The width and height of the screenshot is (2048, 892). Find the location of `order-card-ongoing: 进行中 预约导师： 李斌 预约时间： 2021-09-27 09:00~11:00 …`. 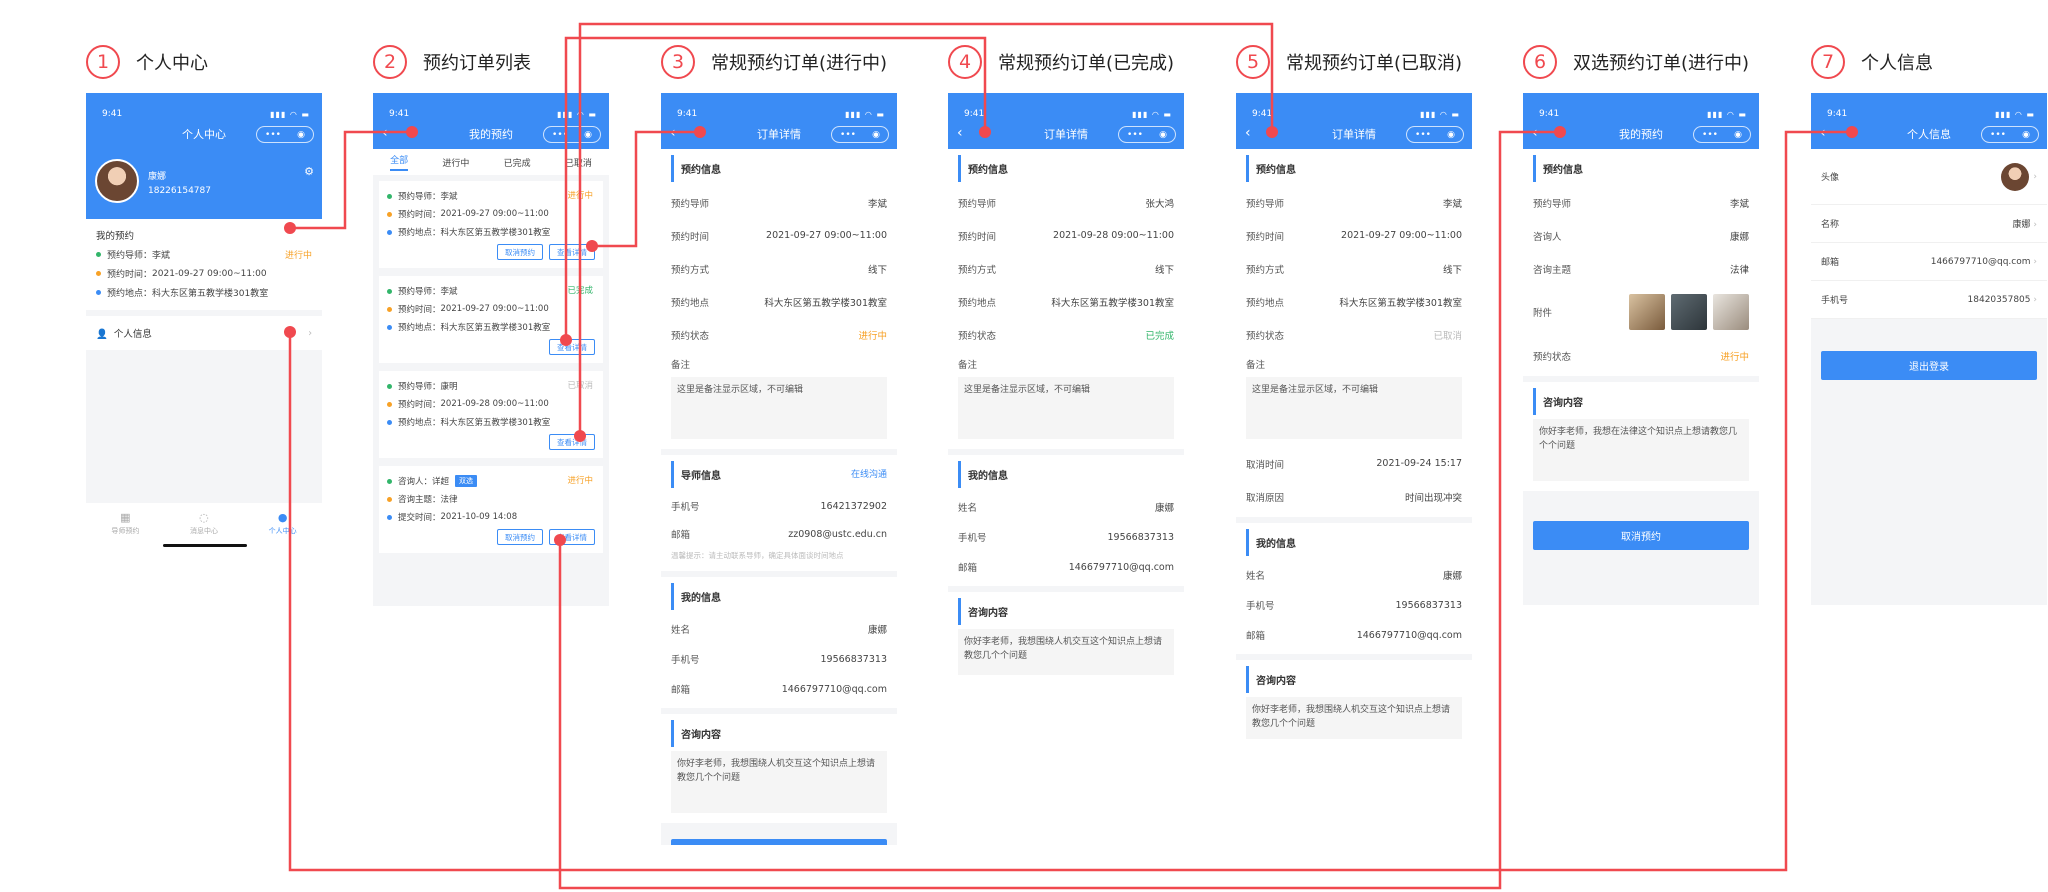

order-card-ongoing: 进行中 预约导师： 李斌 预约时间： 2021-09-27 09:00~11:00 … is located at coordinates (491, 224).